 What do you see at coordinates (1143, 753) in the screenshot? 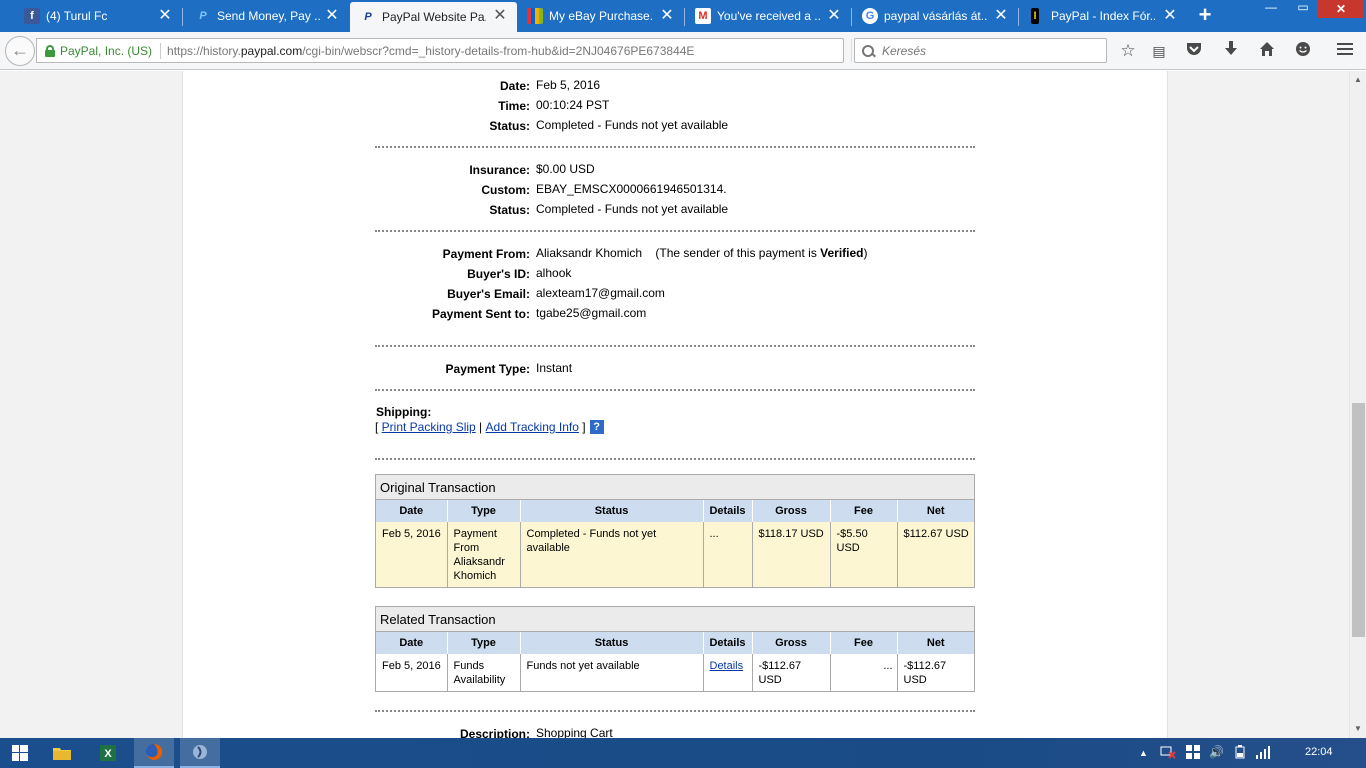
I see `tray-chevron-icon: ▲` at bounding box center [1143, 753].